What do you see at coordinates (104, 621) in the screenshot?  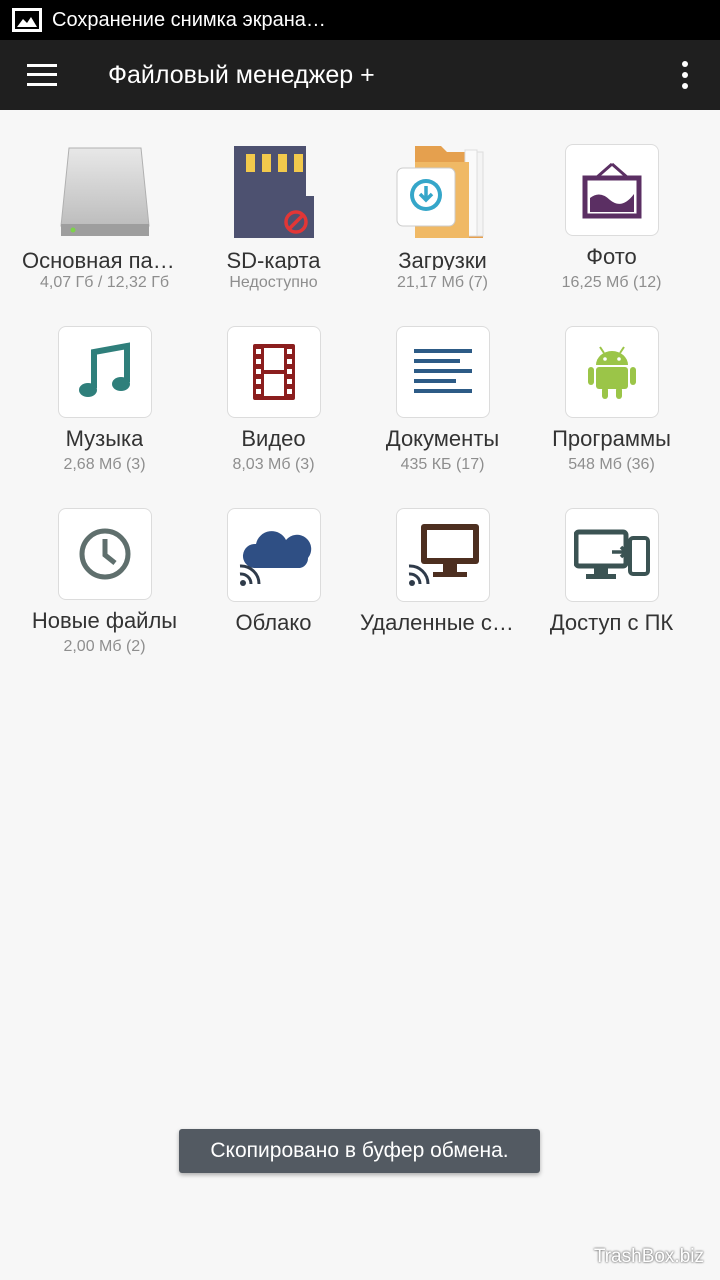 I see `tile-label: Новые файлы` at bounding box center [104, 621].